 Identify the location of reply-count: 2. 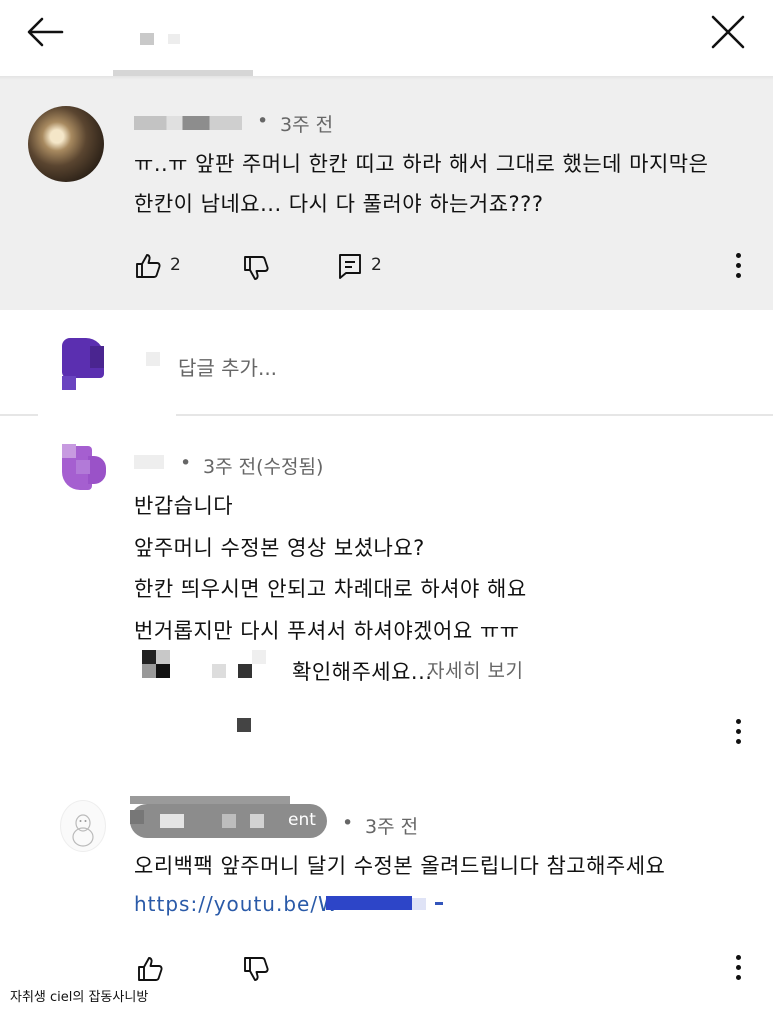
(376, 265).